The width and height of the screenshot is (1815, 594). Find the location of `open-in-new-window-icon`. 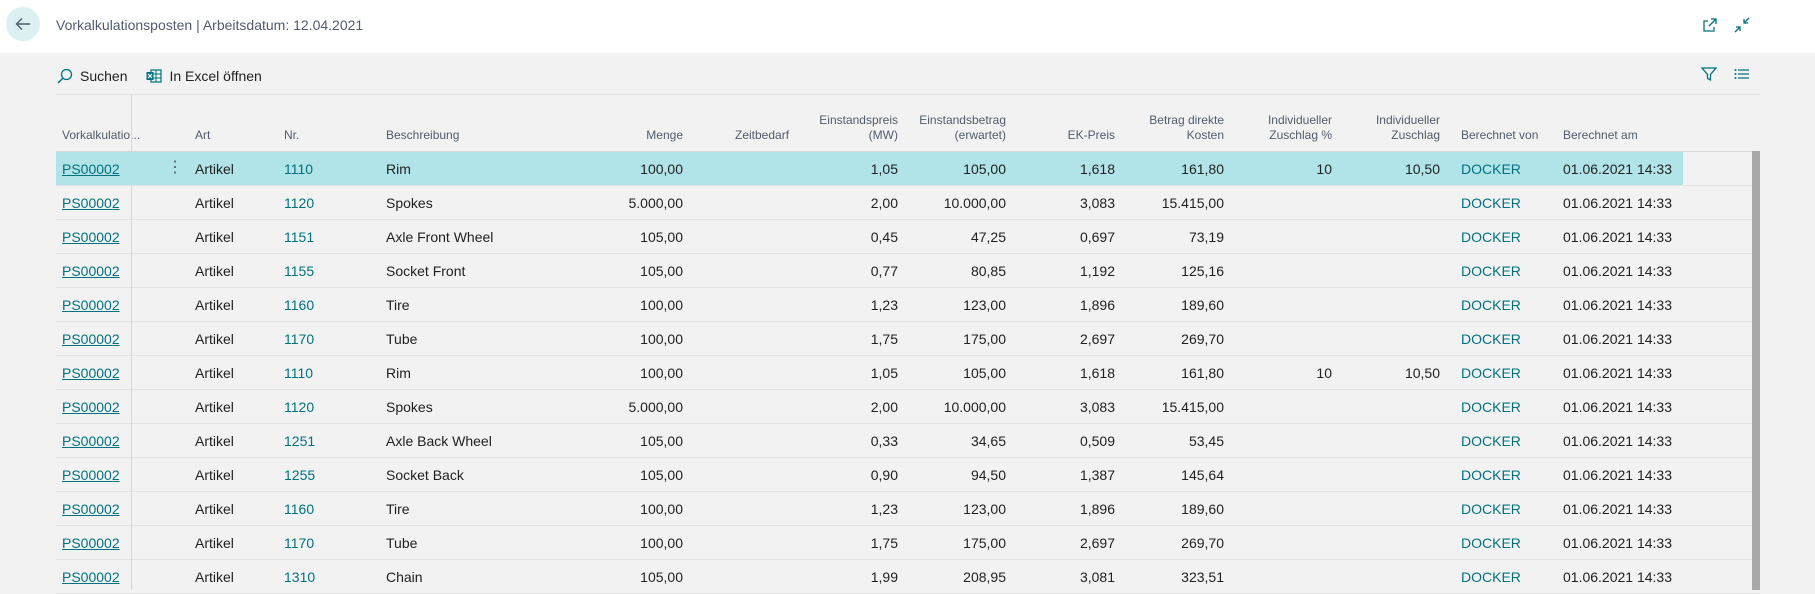

open-in-new-window-icon is located at coordinates (1711, 26).